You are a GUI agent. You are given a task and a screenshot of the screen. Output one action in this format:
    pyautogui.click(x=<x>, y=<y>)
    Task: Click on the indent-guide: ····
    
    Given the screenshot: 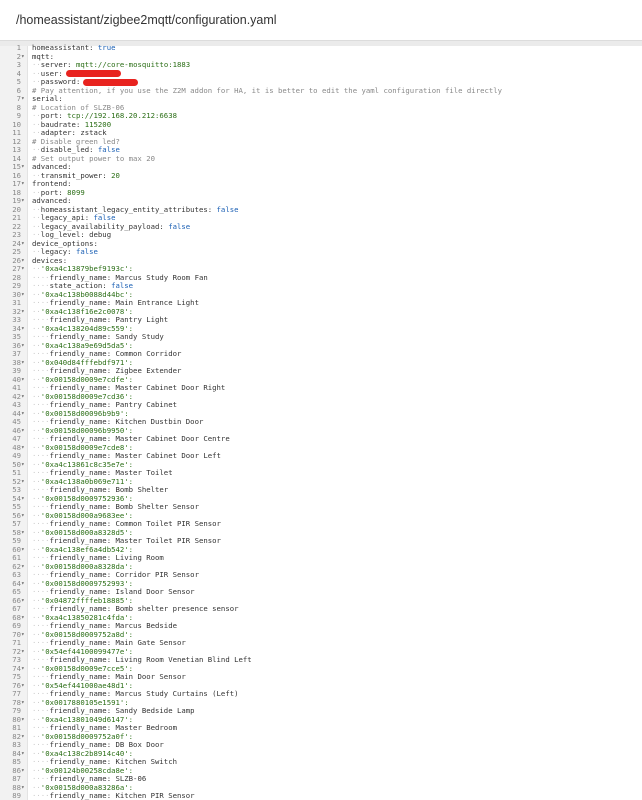 What is the action you would take?
    pyautogui.click(x=41, y=795)
    